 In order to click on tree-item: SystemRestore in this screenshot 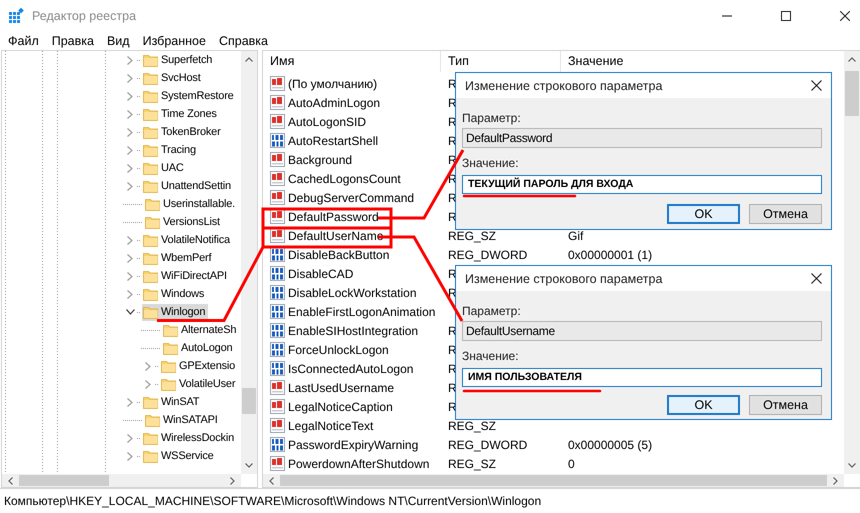, I will do `click(189, 96)`.